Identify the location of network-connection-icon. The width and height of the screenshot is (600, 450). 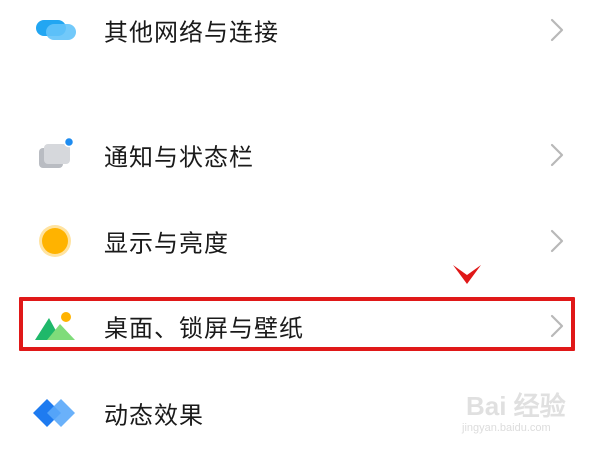
(56, 30).